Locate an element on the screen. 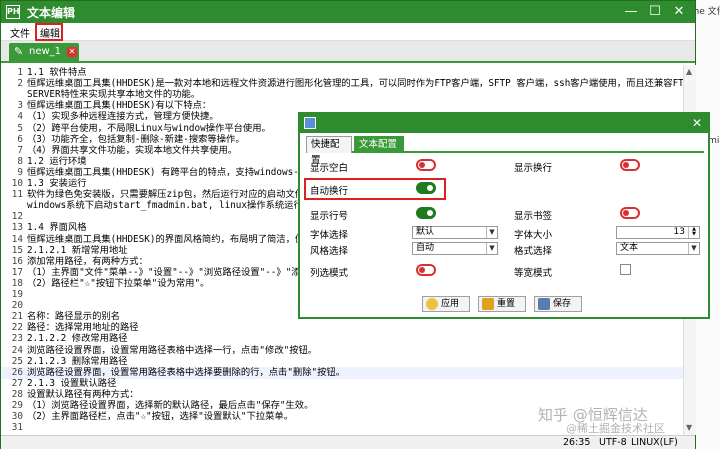  menu-file: 文件 is located at coordinates (20, 32).